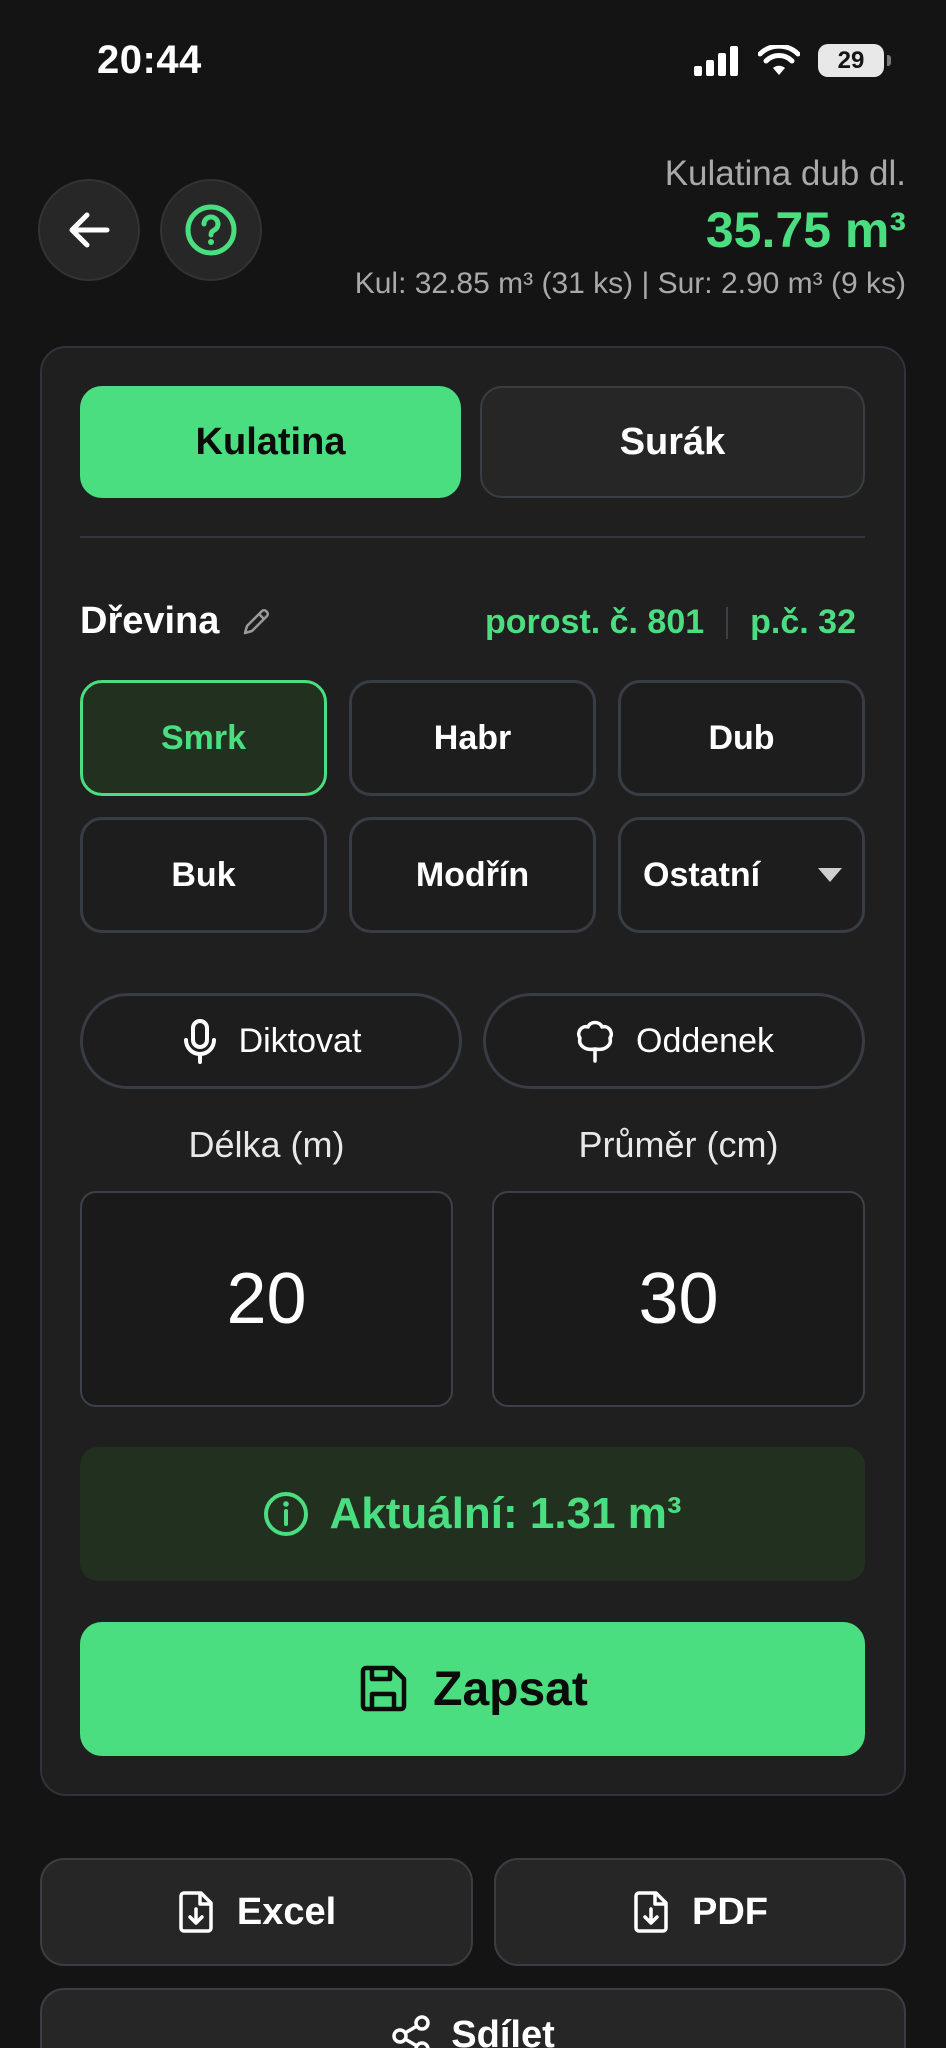  What do you see at coordinates (149, 60) in the screenshot?
I see `status-time: 20:44` at bounding box center [149, 60].